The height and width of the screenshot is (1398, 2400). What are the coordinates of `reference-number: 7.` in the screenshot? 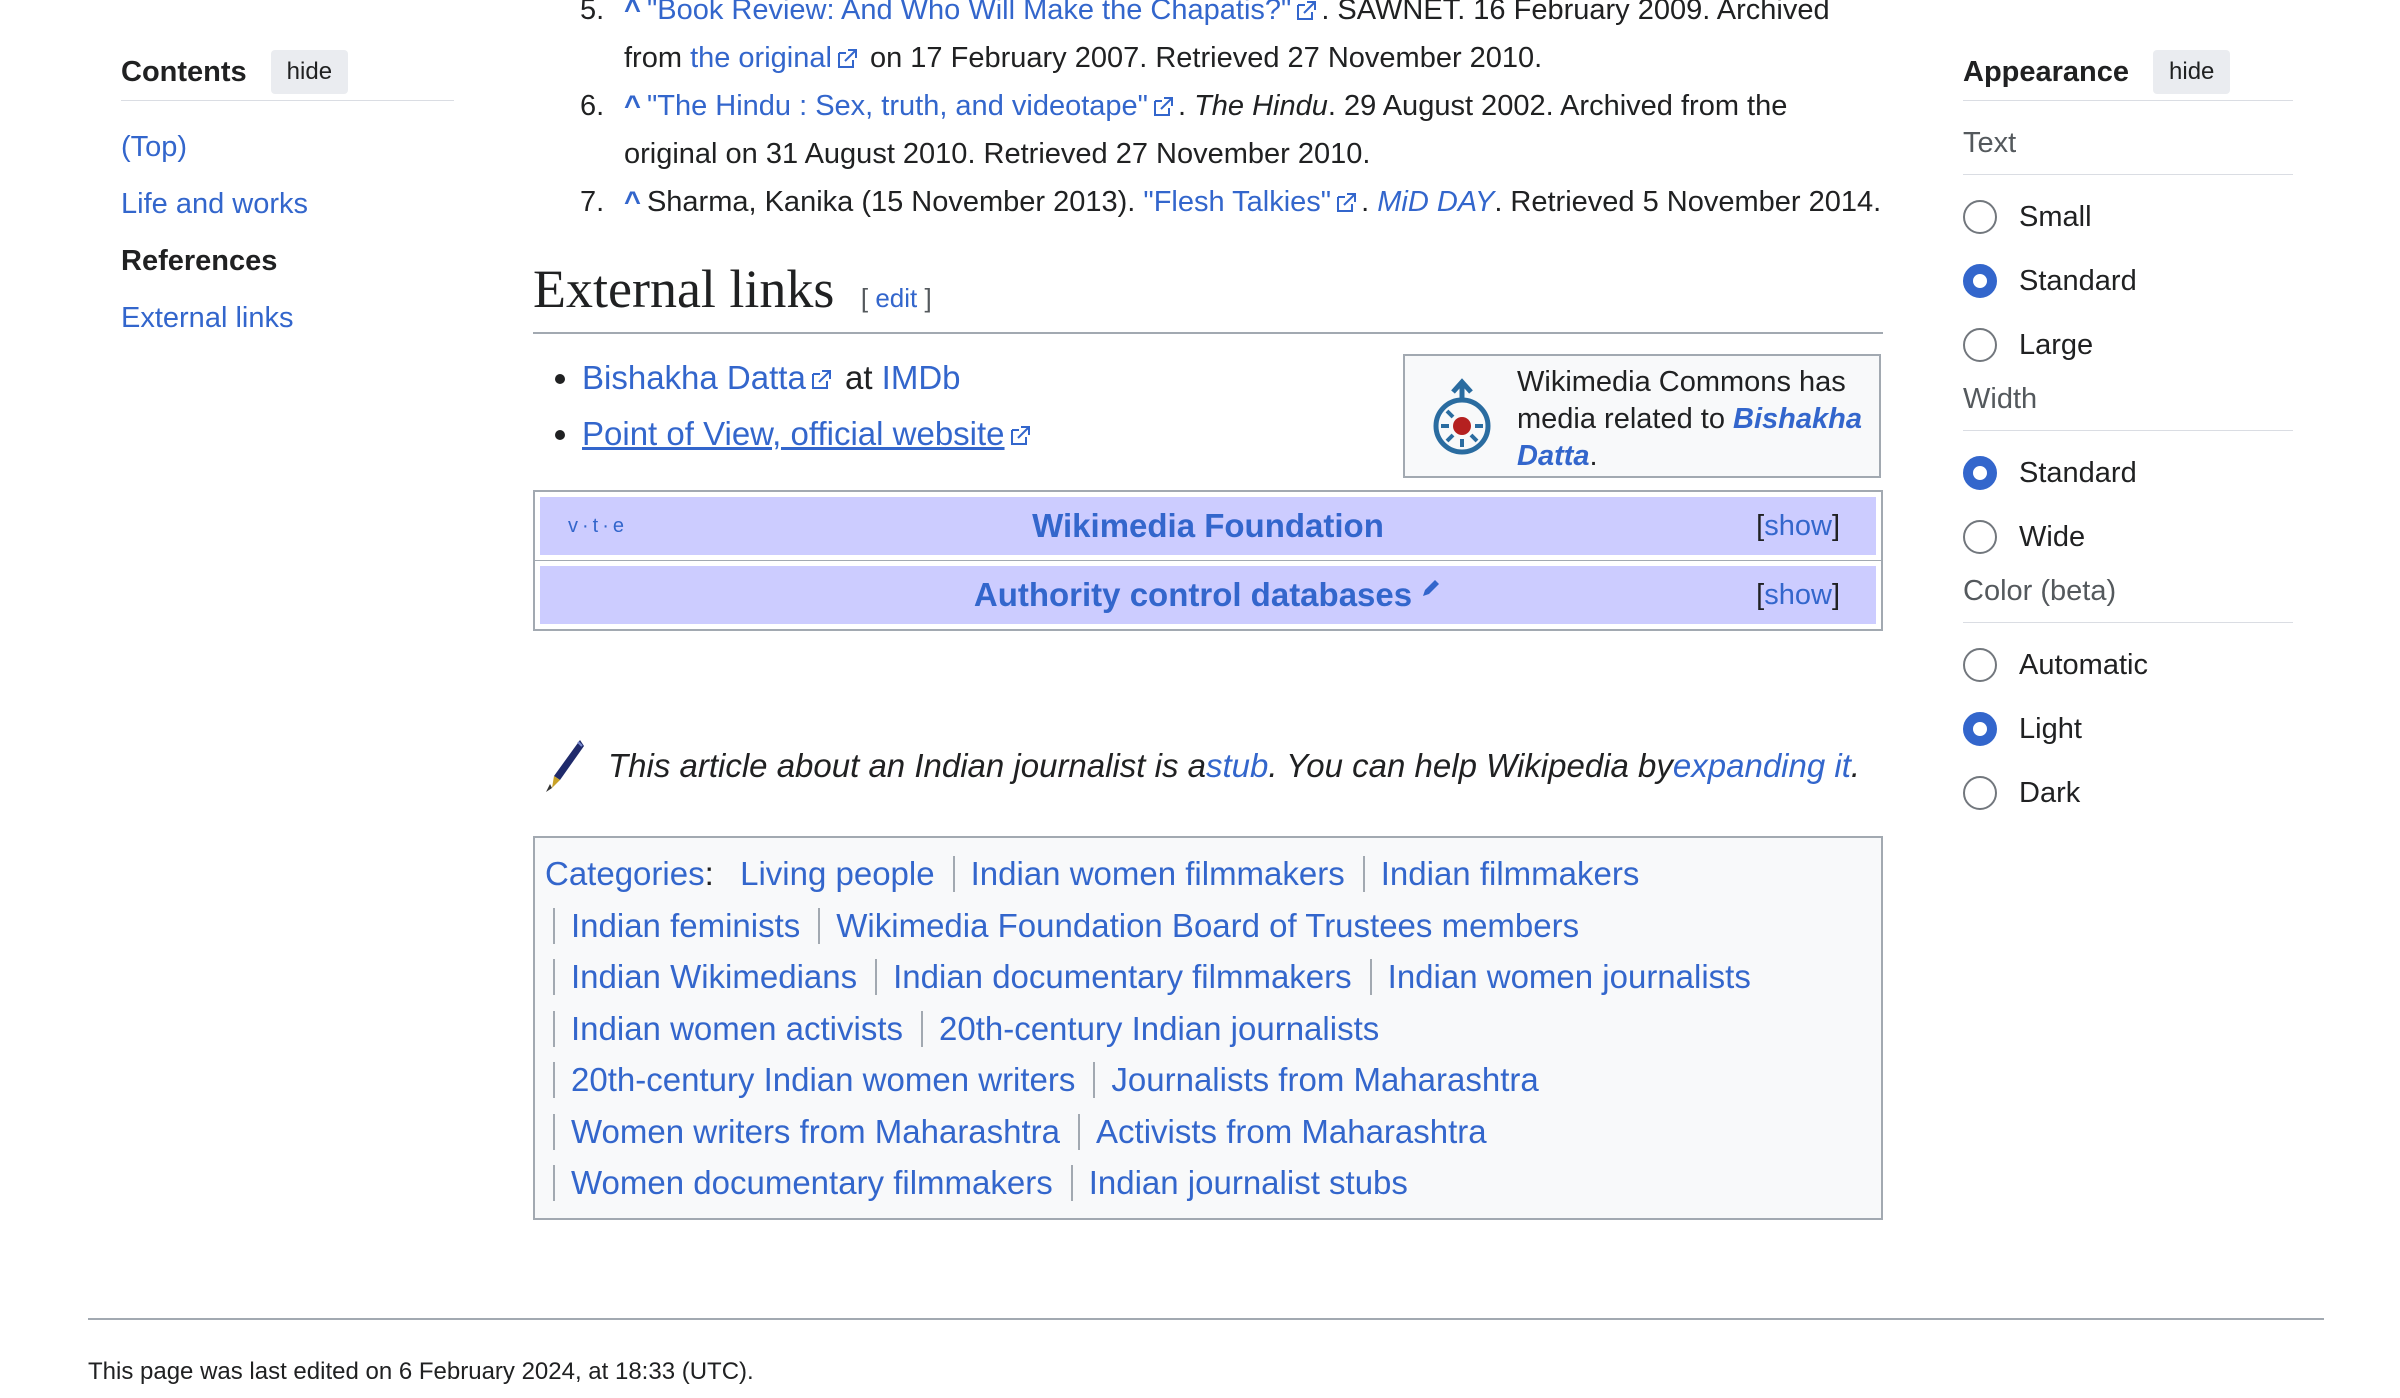 It's located at (592, 202).